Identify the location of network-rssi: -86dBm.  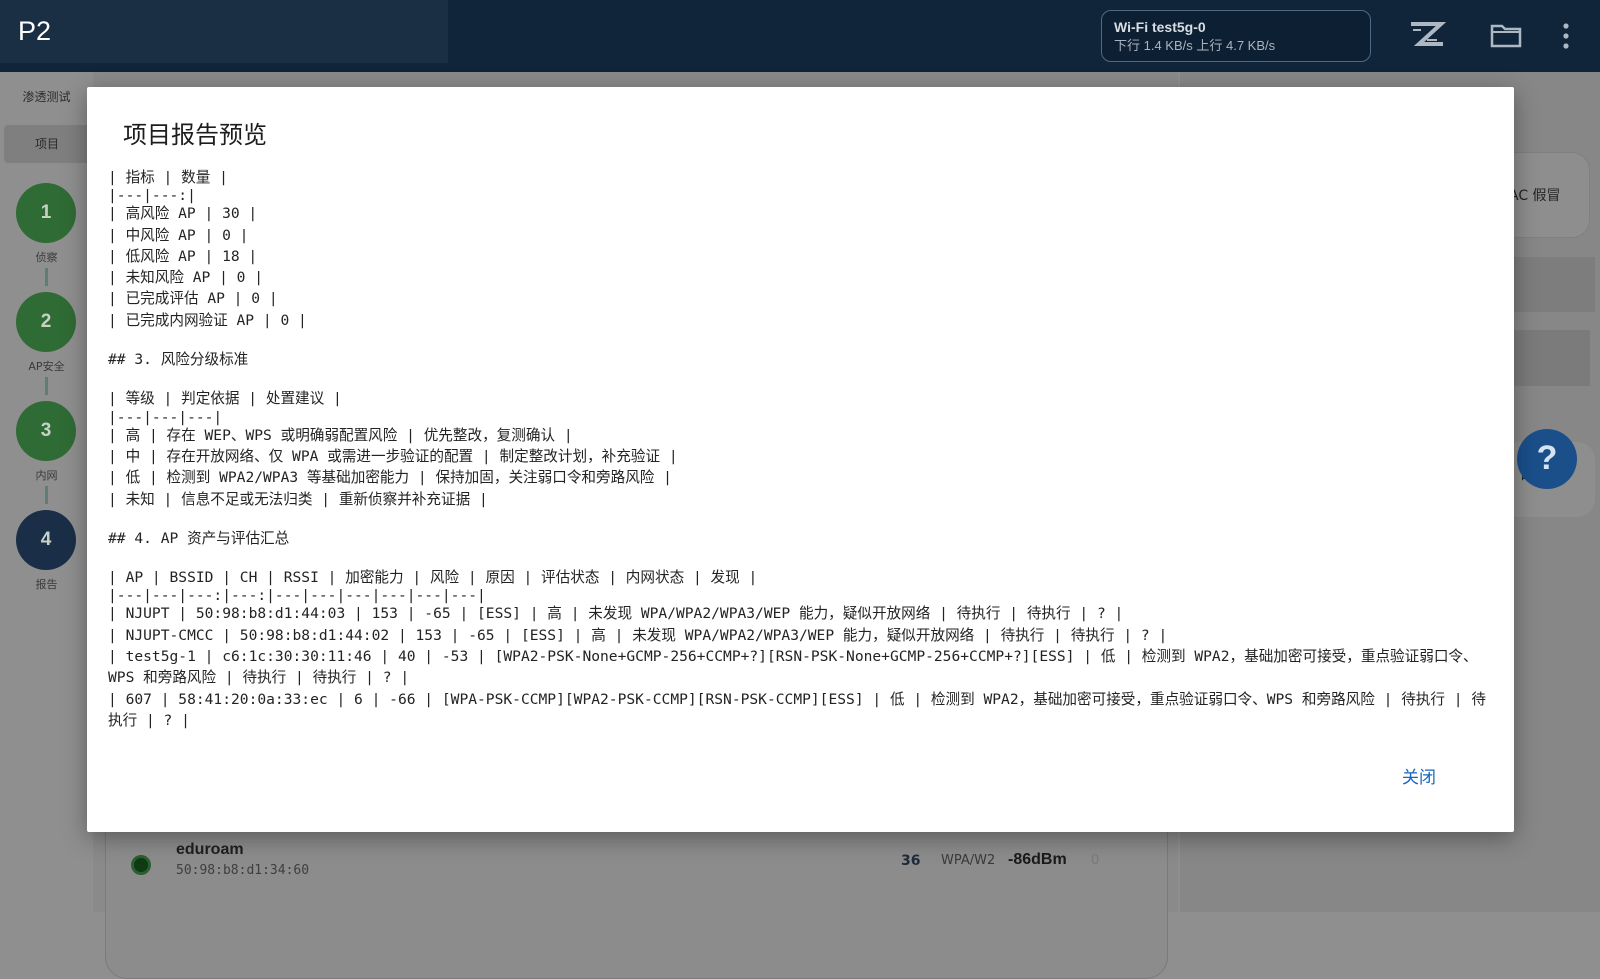
(1037, 859).